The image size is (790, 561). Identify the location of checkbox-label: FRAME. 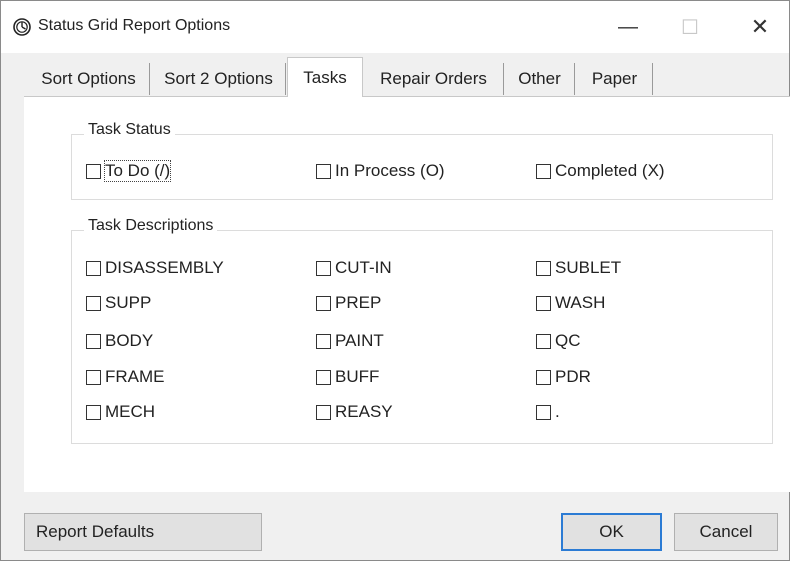
(135, 376).